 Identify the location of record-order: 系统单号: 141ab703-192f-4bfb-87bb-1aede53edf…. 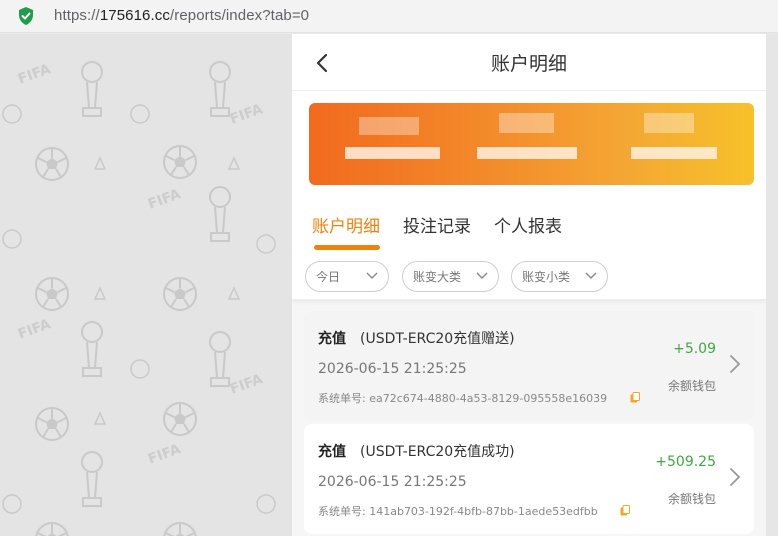
(458, 511).